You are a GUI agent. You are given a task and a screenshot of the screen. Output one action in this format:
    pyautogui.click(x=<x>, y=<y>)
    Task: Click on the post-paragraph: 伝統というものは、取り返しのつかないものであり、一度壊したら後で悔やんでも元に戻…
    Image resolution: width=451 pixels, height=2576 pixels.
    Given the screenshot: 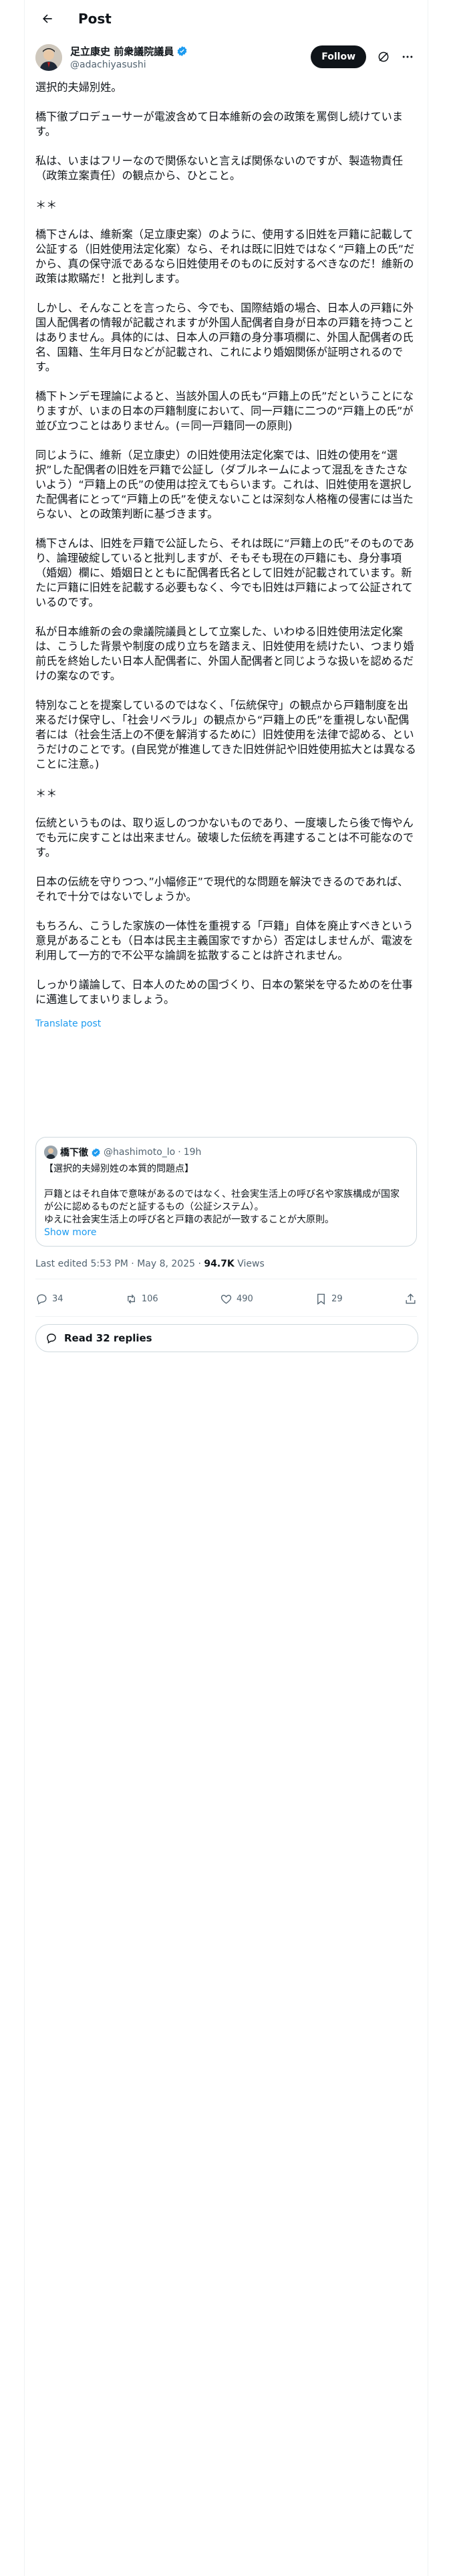 What is the action you would take?
    pyautogui.click(x=224, y=838)
    